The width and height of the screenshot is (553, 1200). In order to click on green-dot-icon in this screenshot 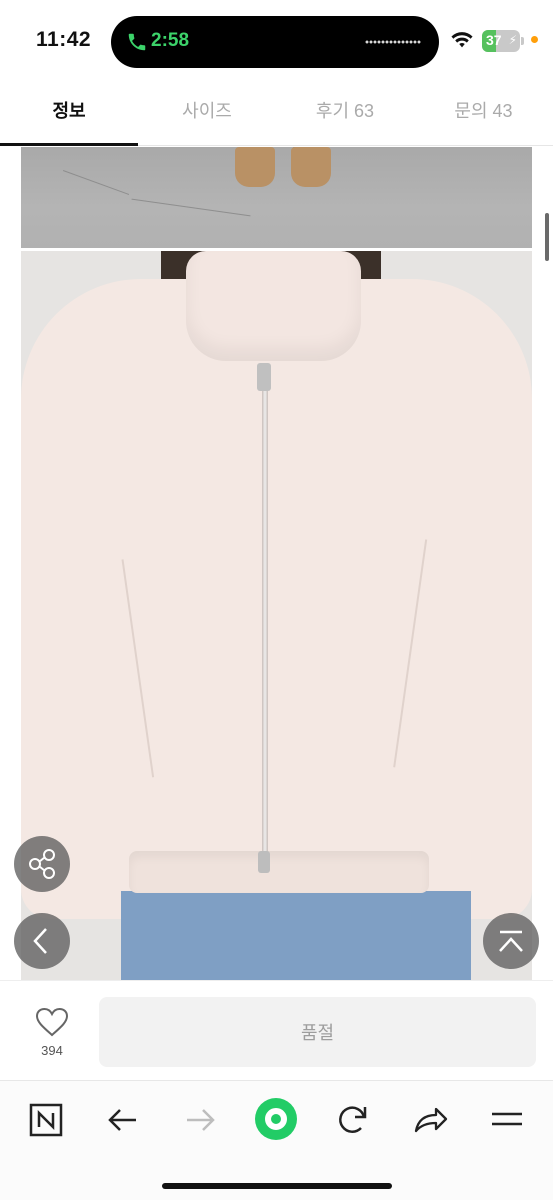, I will do `click(276, 1119)`.